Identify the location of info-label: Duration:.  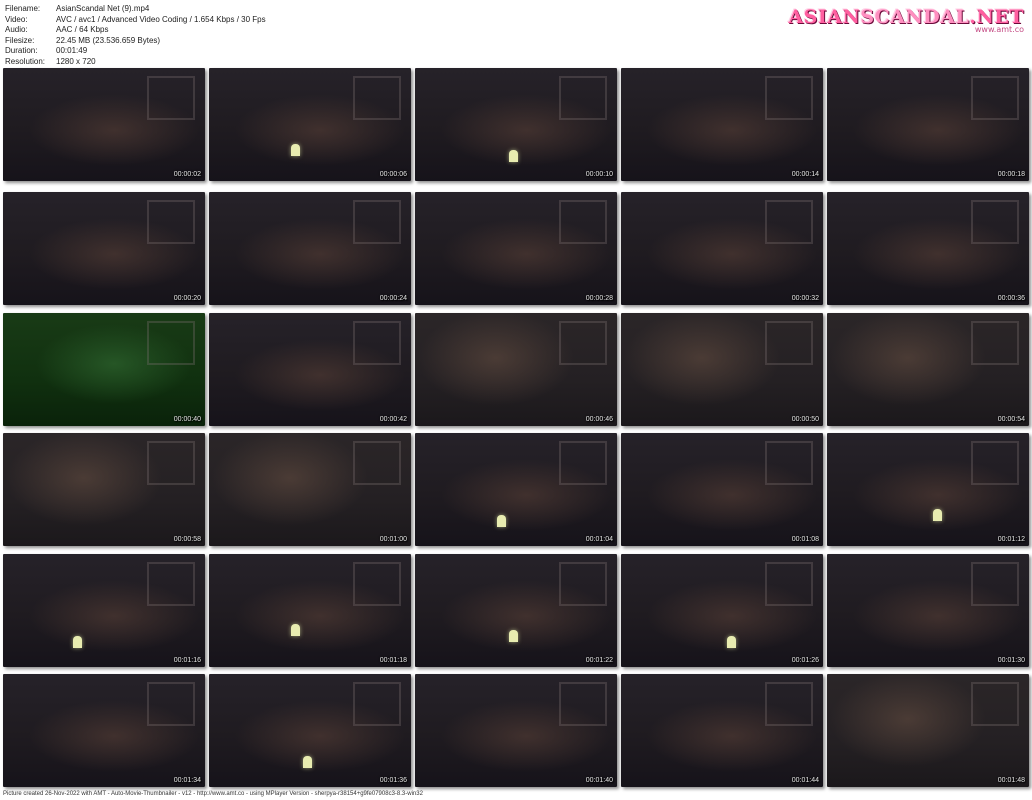
(21, 51).